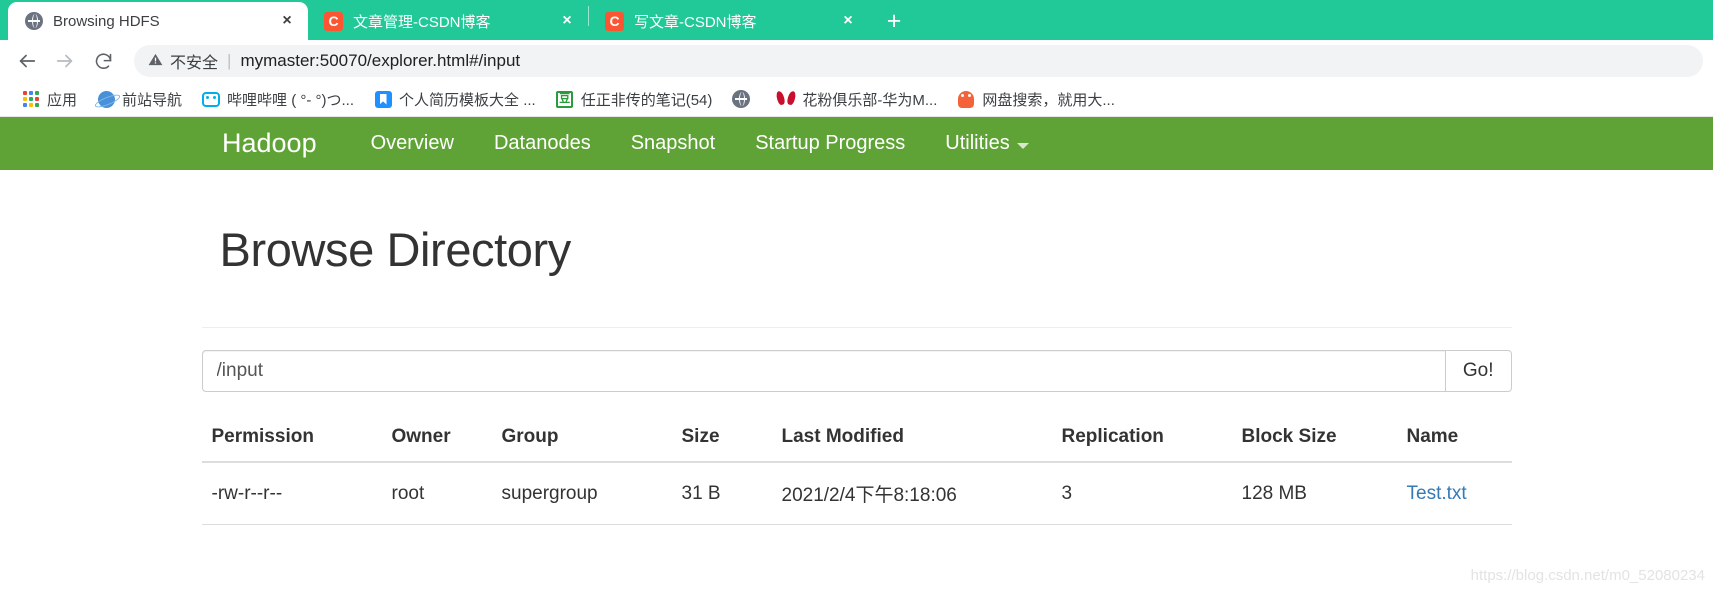 This screenshot has height=592, width=1713. Describe the element at coordinates (278, 143) in the screenshot. I see `hadoop-brand: Hadoop` at that location.